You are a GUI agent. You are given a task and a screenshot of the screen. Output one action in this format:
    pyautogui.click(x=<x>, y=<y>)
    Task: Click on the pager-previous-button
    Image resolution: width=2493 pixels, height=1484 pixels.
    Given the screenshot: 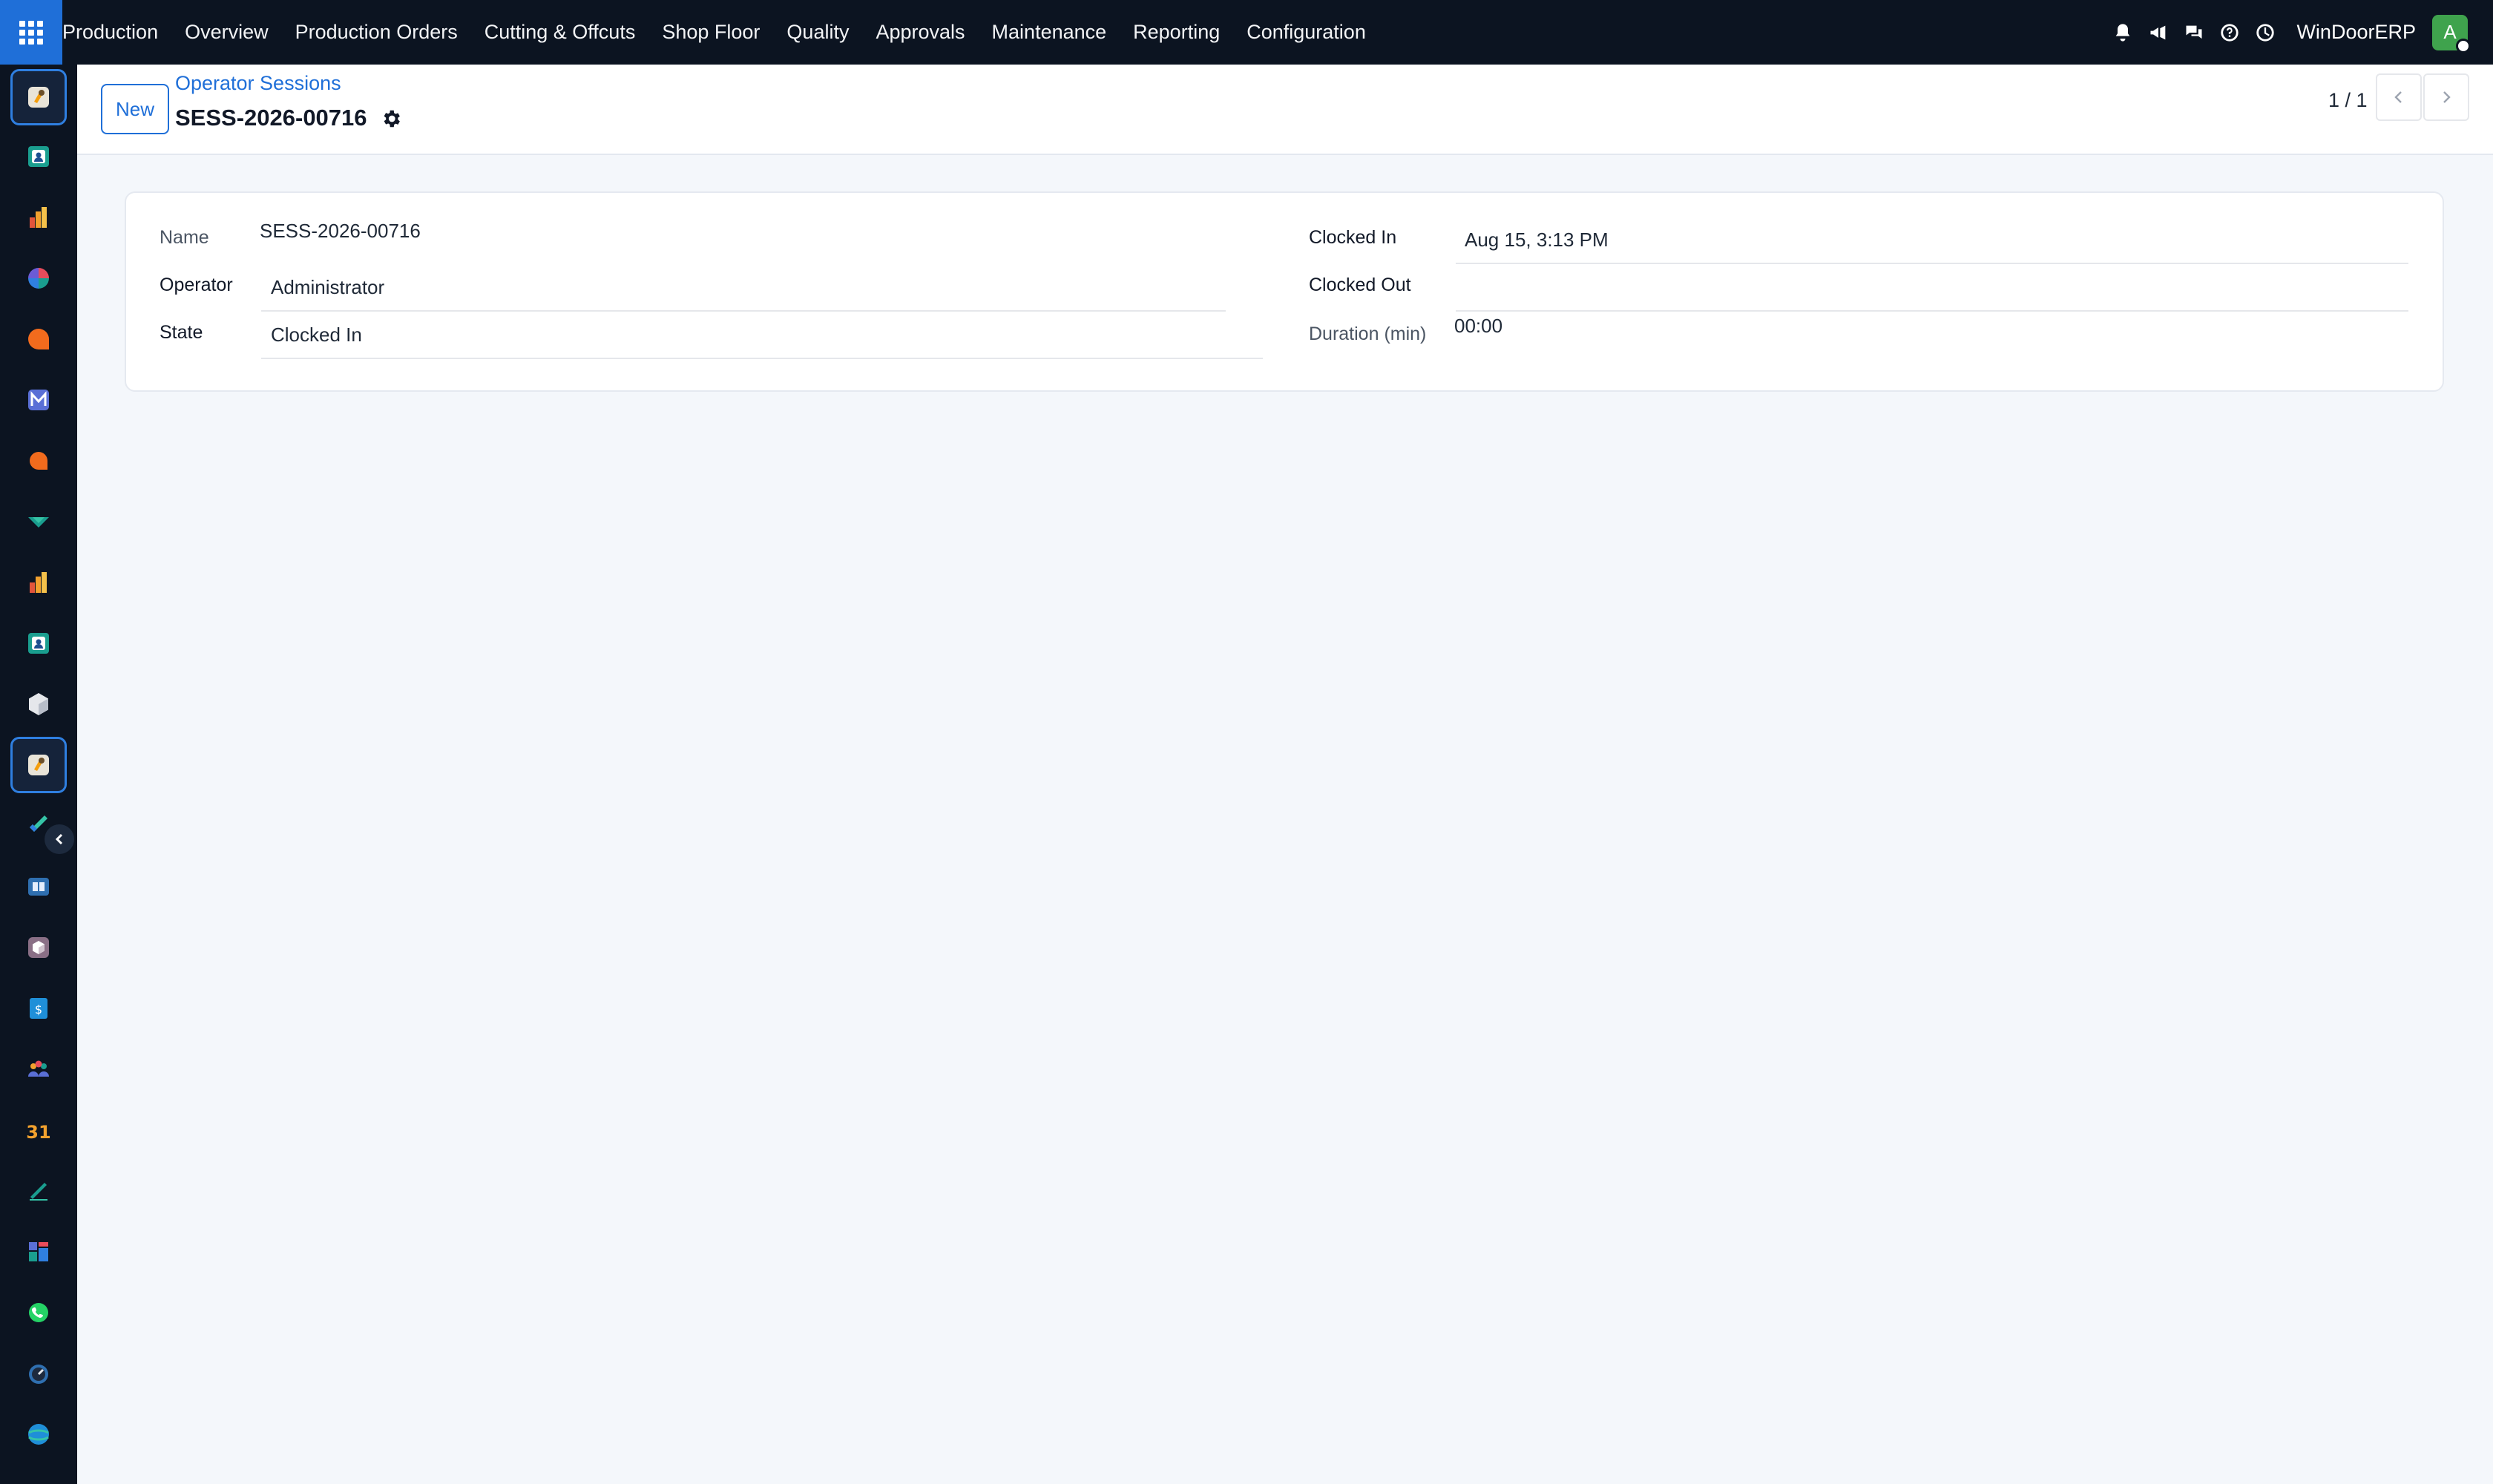 What is the action you would take?
    pyautogui.click(x=2399, y=97)
    